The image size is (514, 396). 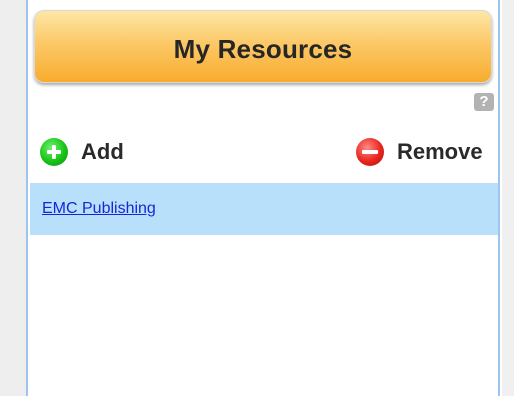 I want to click on remove-button: Remove, so click(x=419, y=152).